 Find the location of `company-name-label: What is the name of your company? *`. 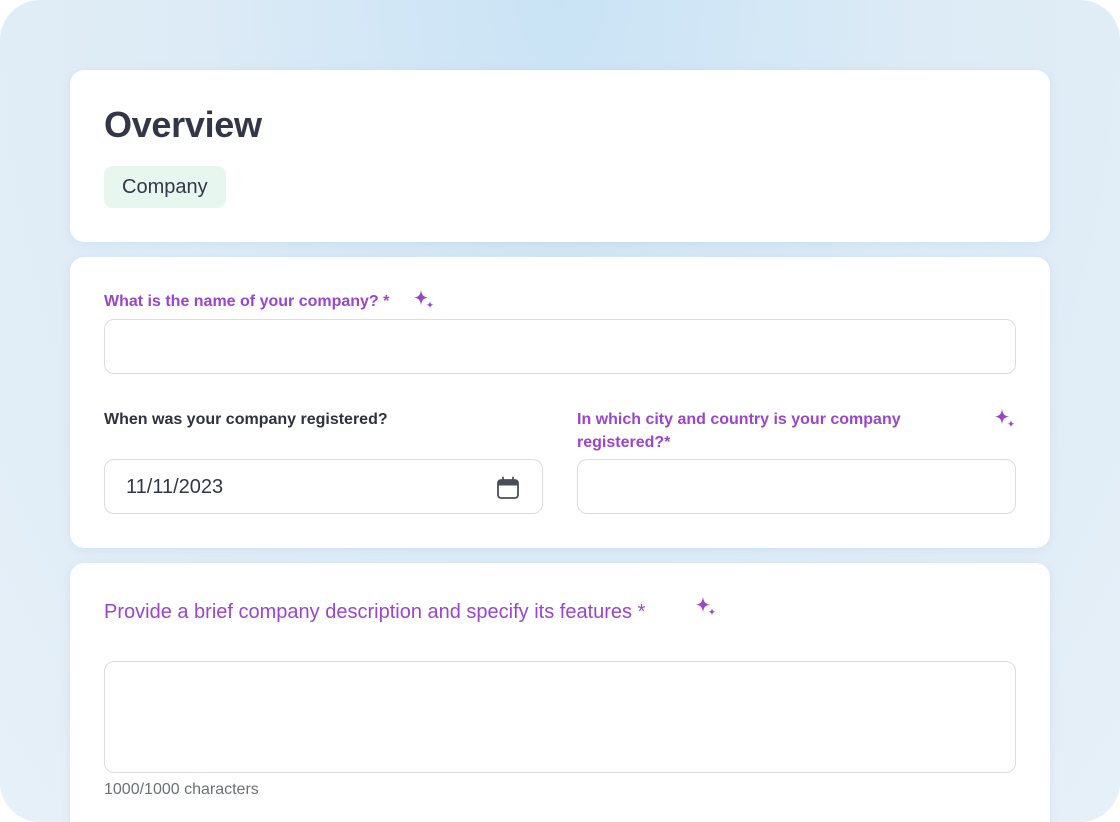

company-name-label: What is the name of your company? * is located at coordinates (247, 301).